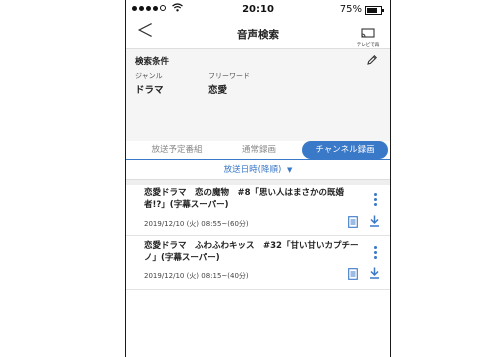 This screenshot has width=500, height=357. I want to click on program-datetime: 2019/12/10 (火) 08:15~(40分), so click(196, 276).